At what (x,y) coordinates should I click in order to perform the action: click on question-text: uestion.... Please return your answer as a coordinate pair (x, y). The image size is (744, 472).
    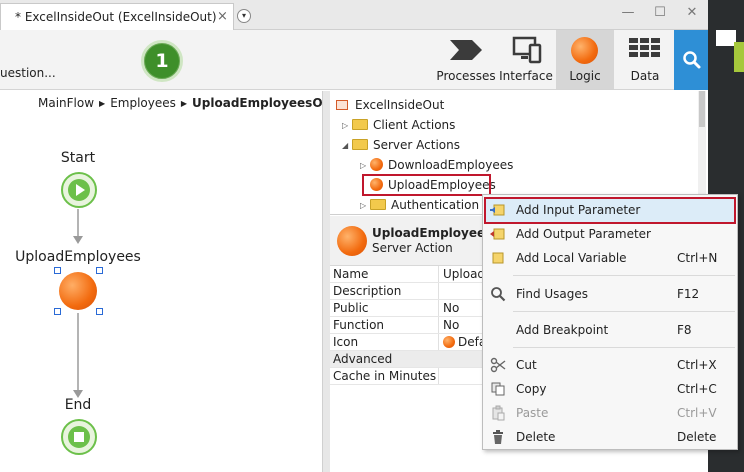
    Looking at the image, I should click on (28, 73).